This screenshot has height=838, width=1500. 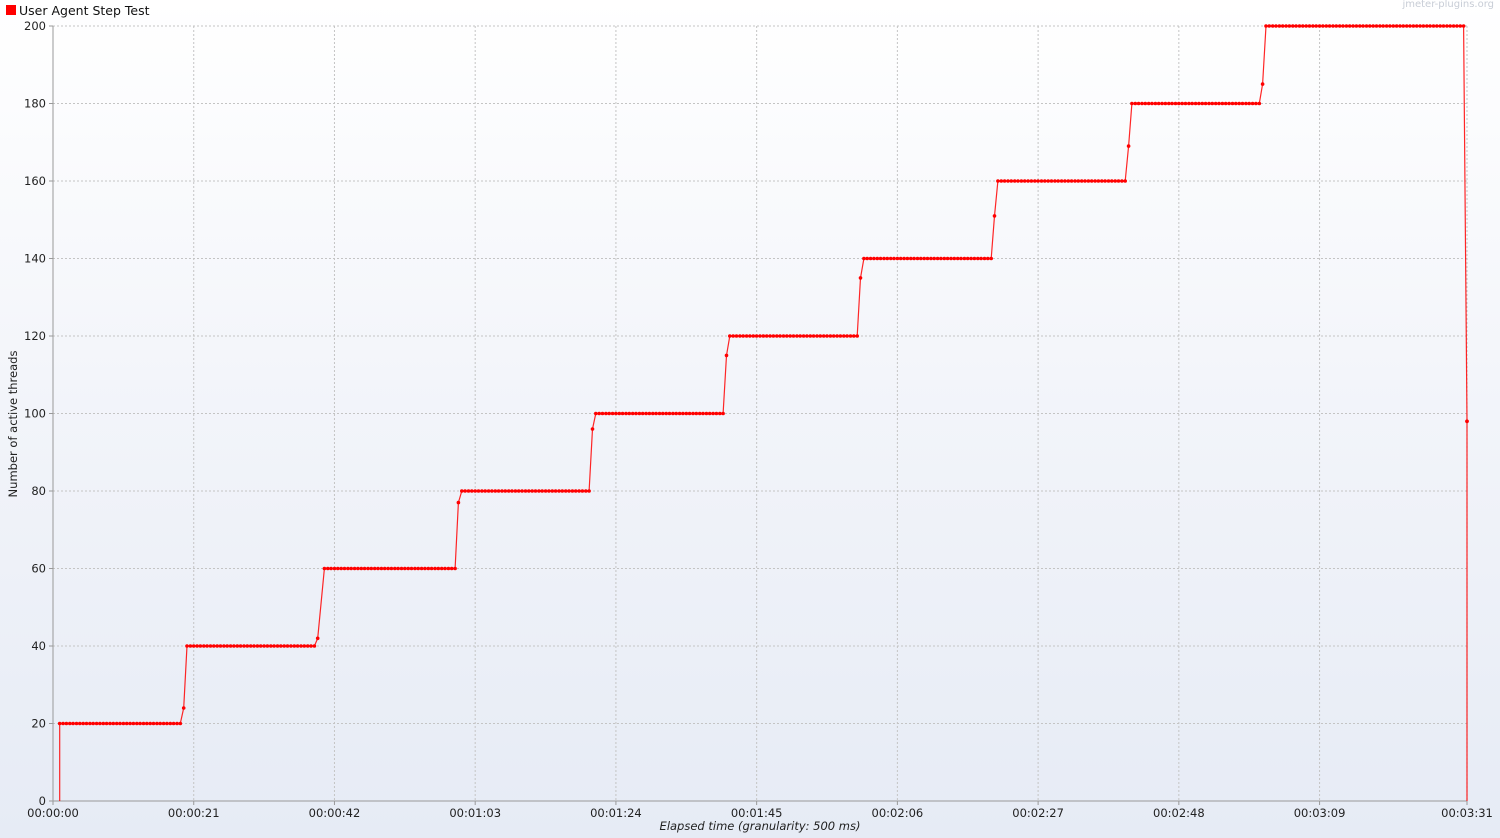 I want to click on legend: User Agent Step Test, so click(x=78, y=10).